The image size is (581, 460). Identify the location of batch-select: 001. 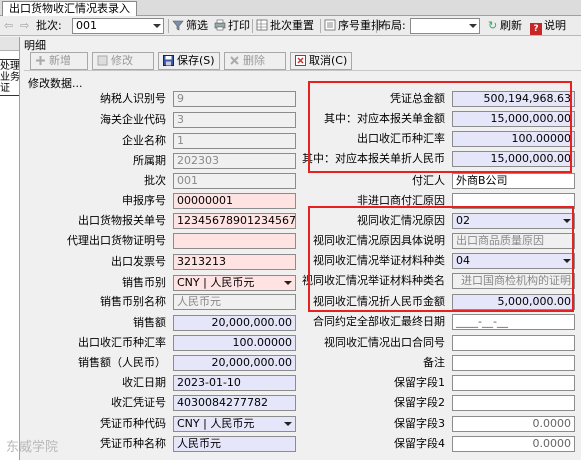
(118, 26).